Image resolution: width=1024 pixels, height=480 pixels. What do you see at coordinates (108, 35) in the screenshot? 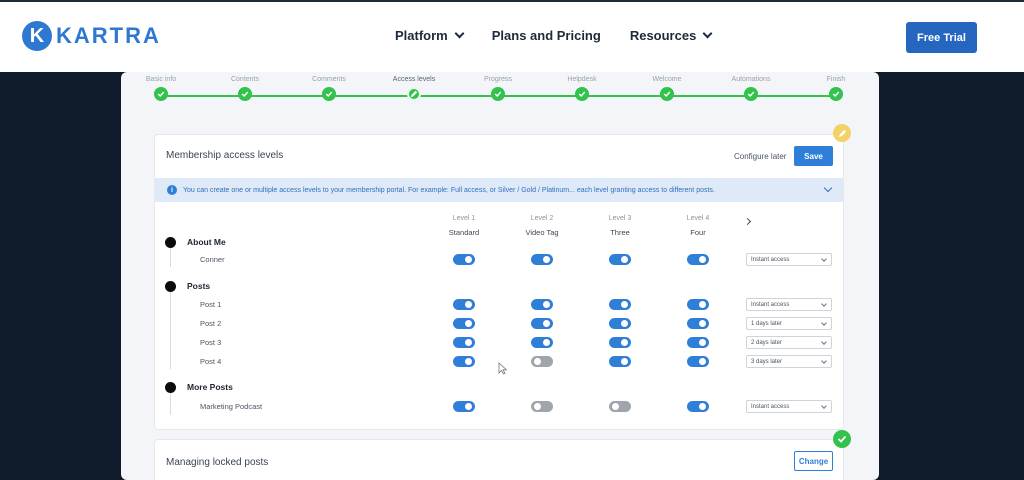
I see `logo-text: KARTRA` at bounding box center [108, 35].